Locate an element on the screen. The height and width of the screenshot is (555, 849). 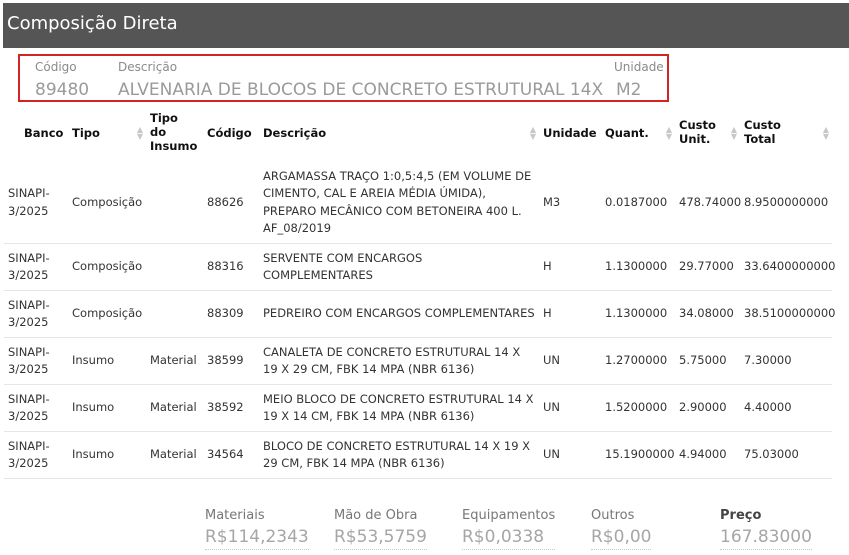
unidade-value: M2 is located at coordinates (629, 90).